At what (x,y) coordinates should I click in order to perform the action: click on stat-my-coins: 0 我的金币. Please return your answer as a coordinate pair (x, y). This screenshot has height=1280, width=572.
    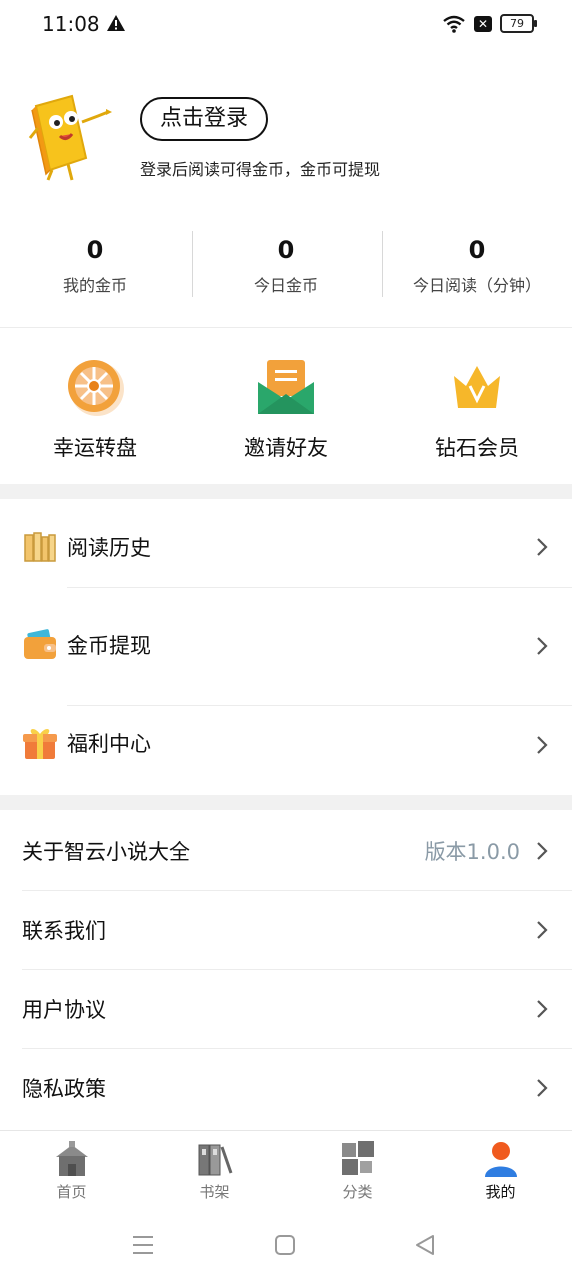
    Looking at the image, I should click on (95, 265).